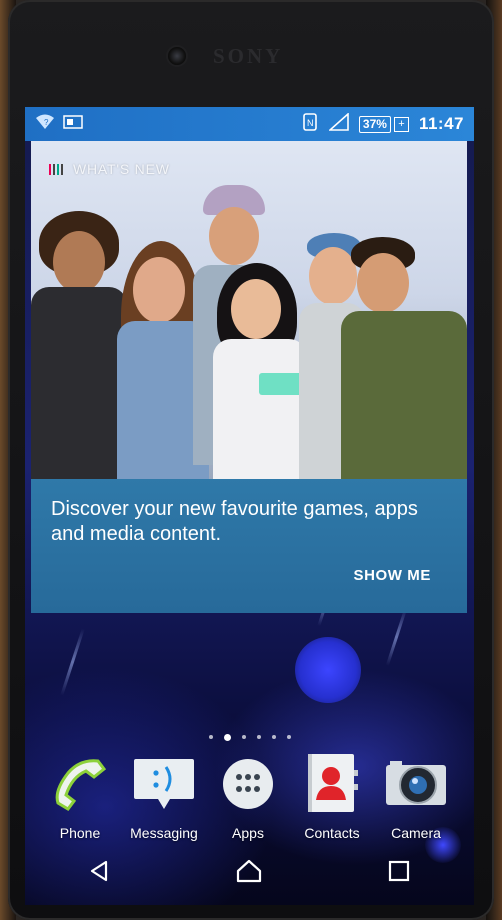  I want to click on wallpaper-orb, so click(328, 670).